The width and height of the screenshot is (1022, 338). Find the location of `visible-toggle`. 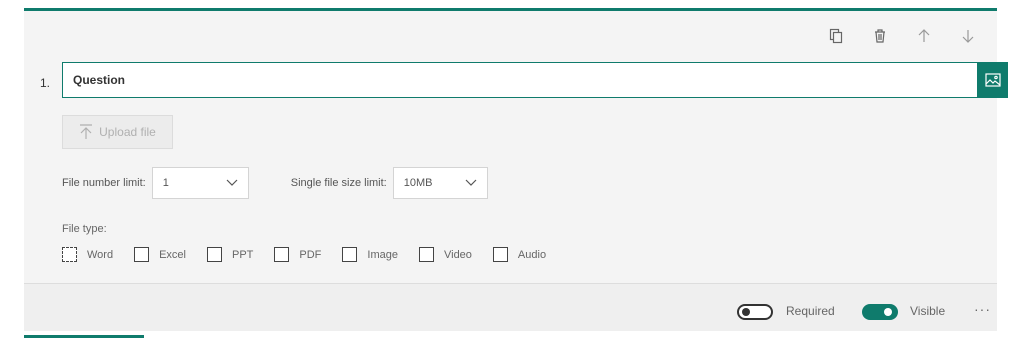

visible-toggle is located at coordinates (880, 312).